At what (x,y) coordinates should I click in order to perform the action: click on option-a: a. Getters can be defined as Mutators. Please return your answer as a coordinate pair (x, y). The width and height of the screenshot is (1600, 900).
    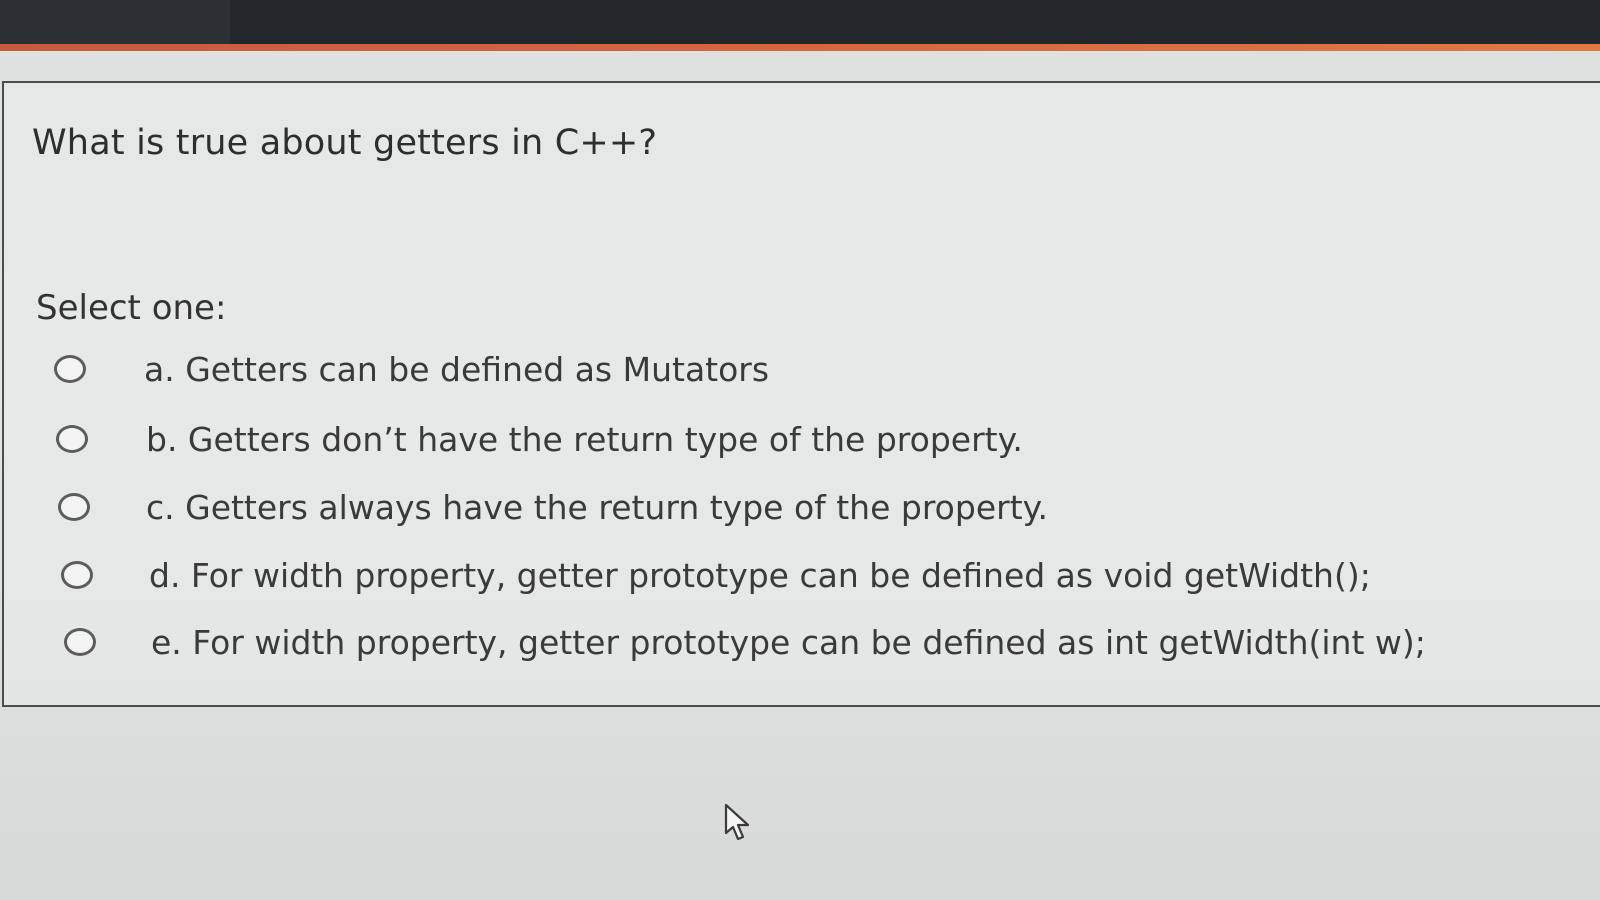
    Looking at the image, I should click on (411, 369).